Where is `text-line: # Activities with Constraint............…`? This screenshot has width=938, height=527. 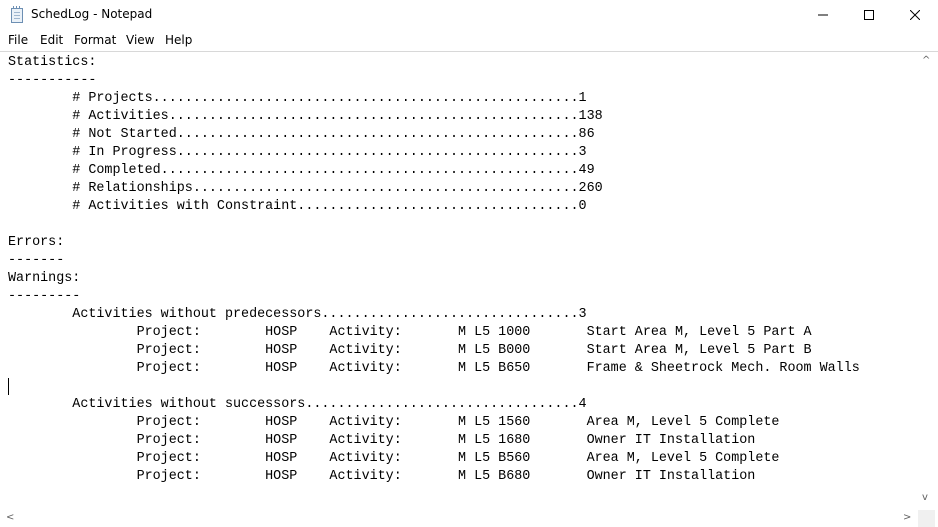 text-line: # Activities with Constraint............… is located at coordinates (297, 206).